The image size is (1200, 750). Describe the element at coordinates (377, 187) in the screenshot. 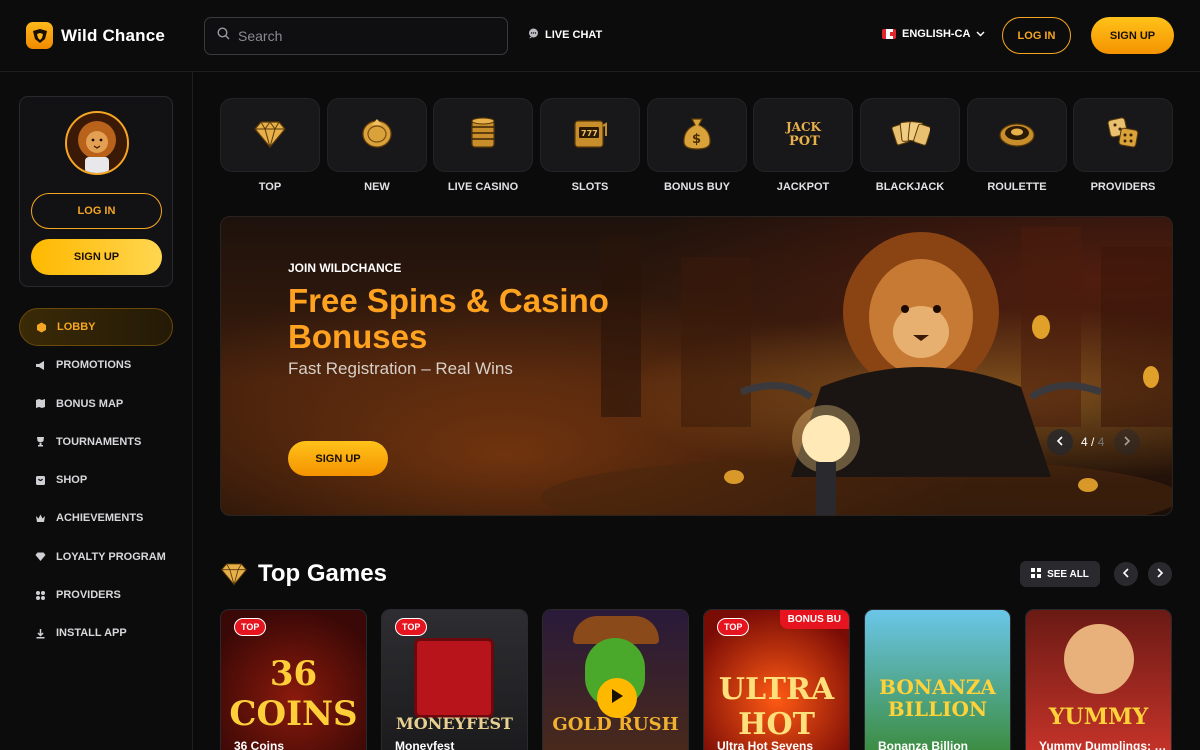

I see `category-label: NEW` at that location.